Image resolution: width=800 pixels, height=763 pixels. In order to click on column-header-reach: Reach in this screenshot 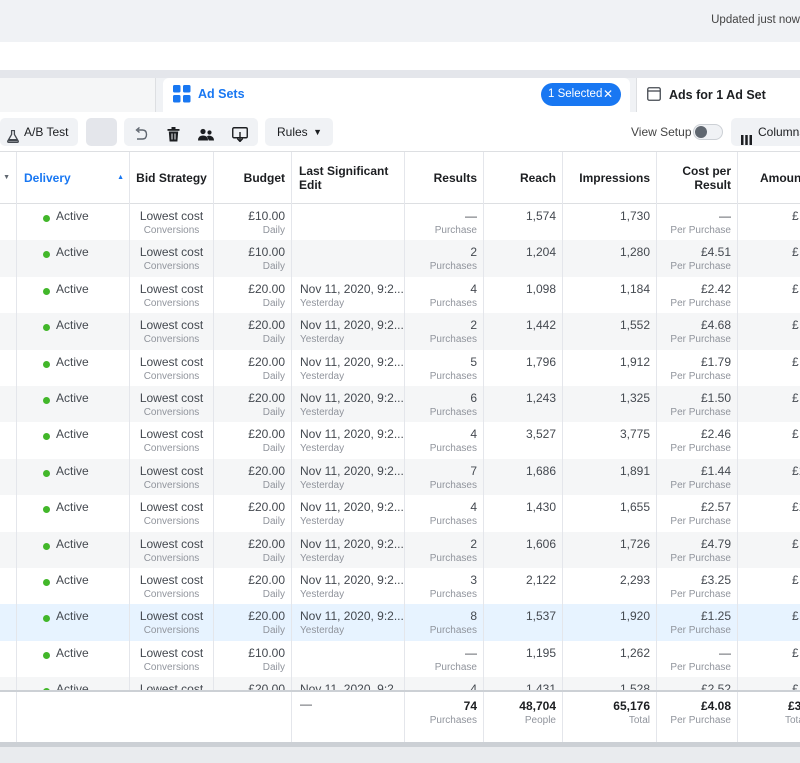, I will do `click(523, 178)`.